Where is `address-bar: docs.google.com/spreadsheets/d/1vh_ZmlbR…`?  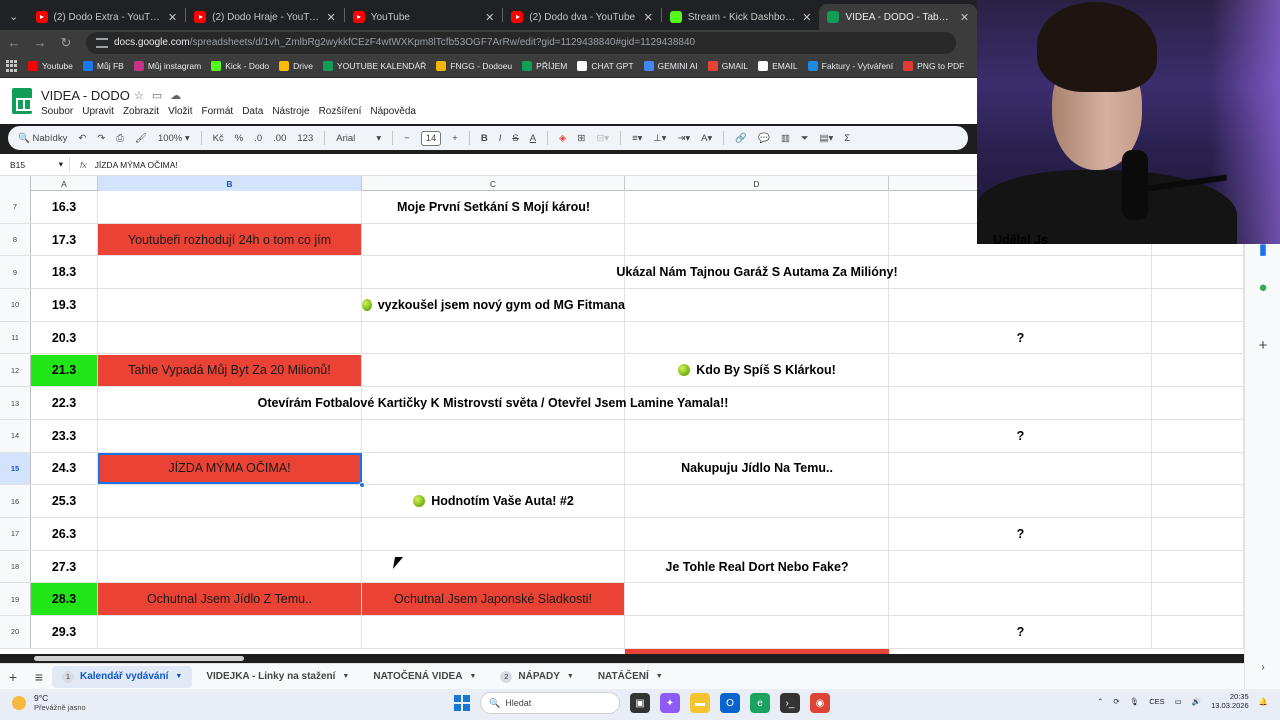
address-bar: docs.google.com/spreadsheets/d/1vh_ZmlbR… is located at coordinates (521, 42).